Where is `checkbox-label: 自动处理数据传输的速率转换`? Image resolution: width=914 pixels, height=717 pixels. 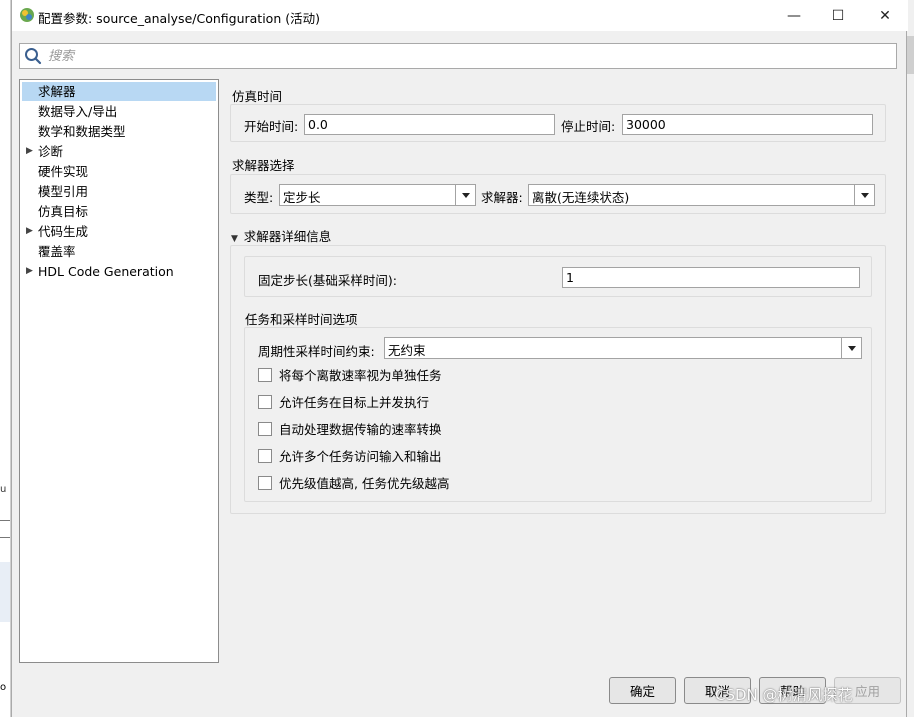 checkbox-label: 自动处理数据传输的速率转换 is located at coordinates (360, 429).